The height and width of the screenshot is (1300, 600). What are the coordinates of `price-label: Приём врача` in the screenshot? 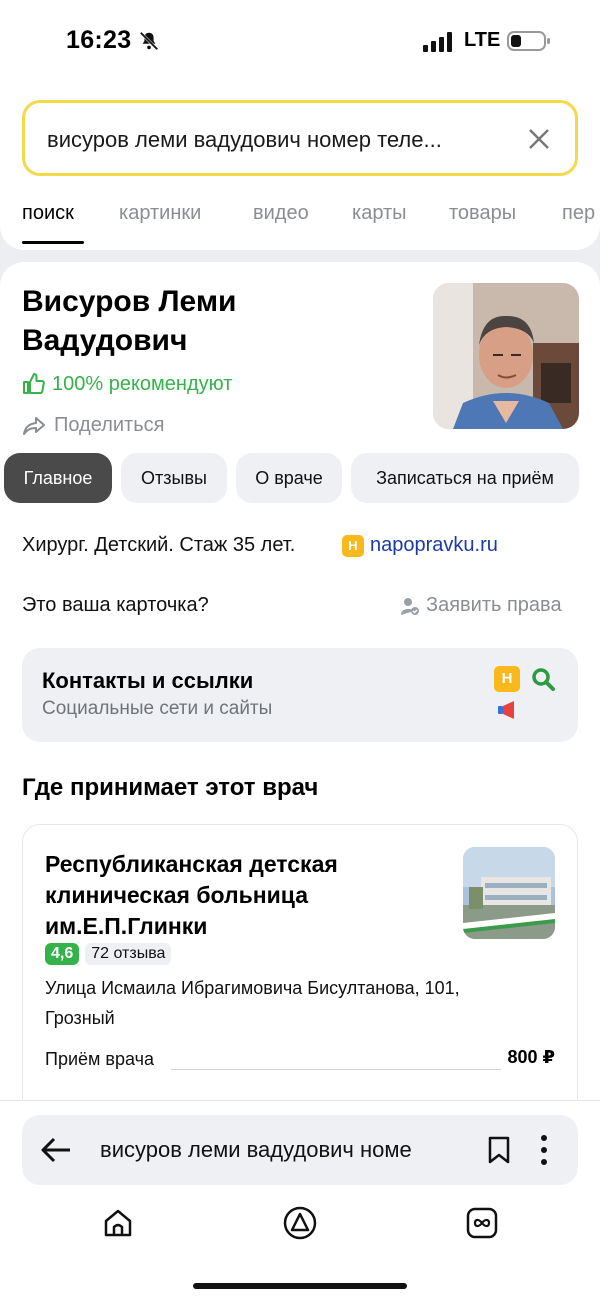 It's located at (99, 1059).